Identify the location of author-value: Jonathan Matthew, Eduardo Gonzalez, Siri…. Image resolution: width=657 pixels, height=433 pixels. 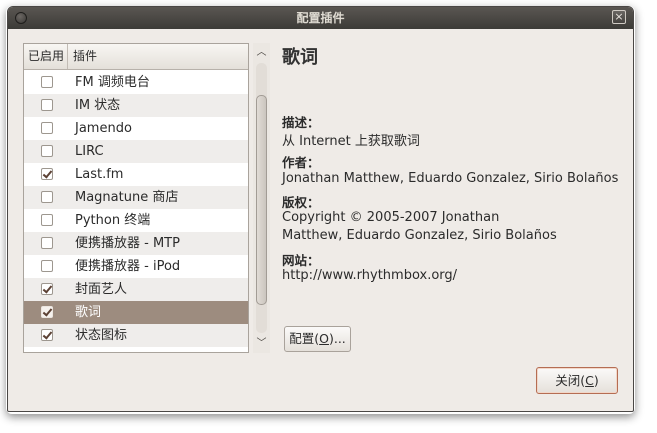
(450, 178).